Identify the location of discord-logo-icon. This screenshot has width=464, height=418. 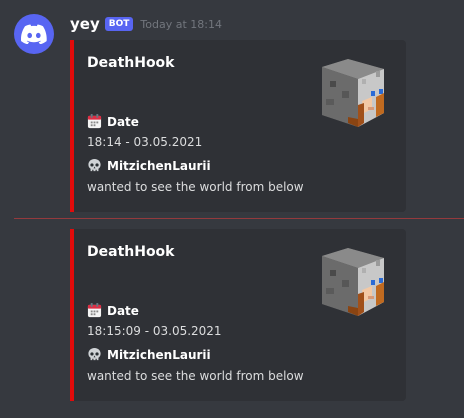
(34, 34).